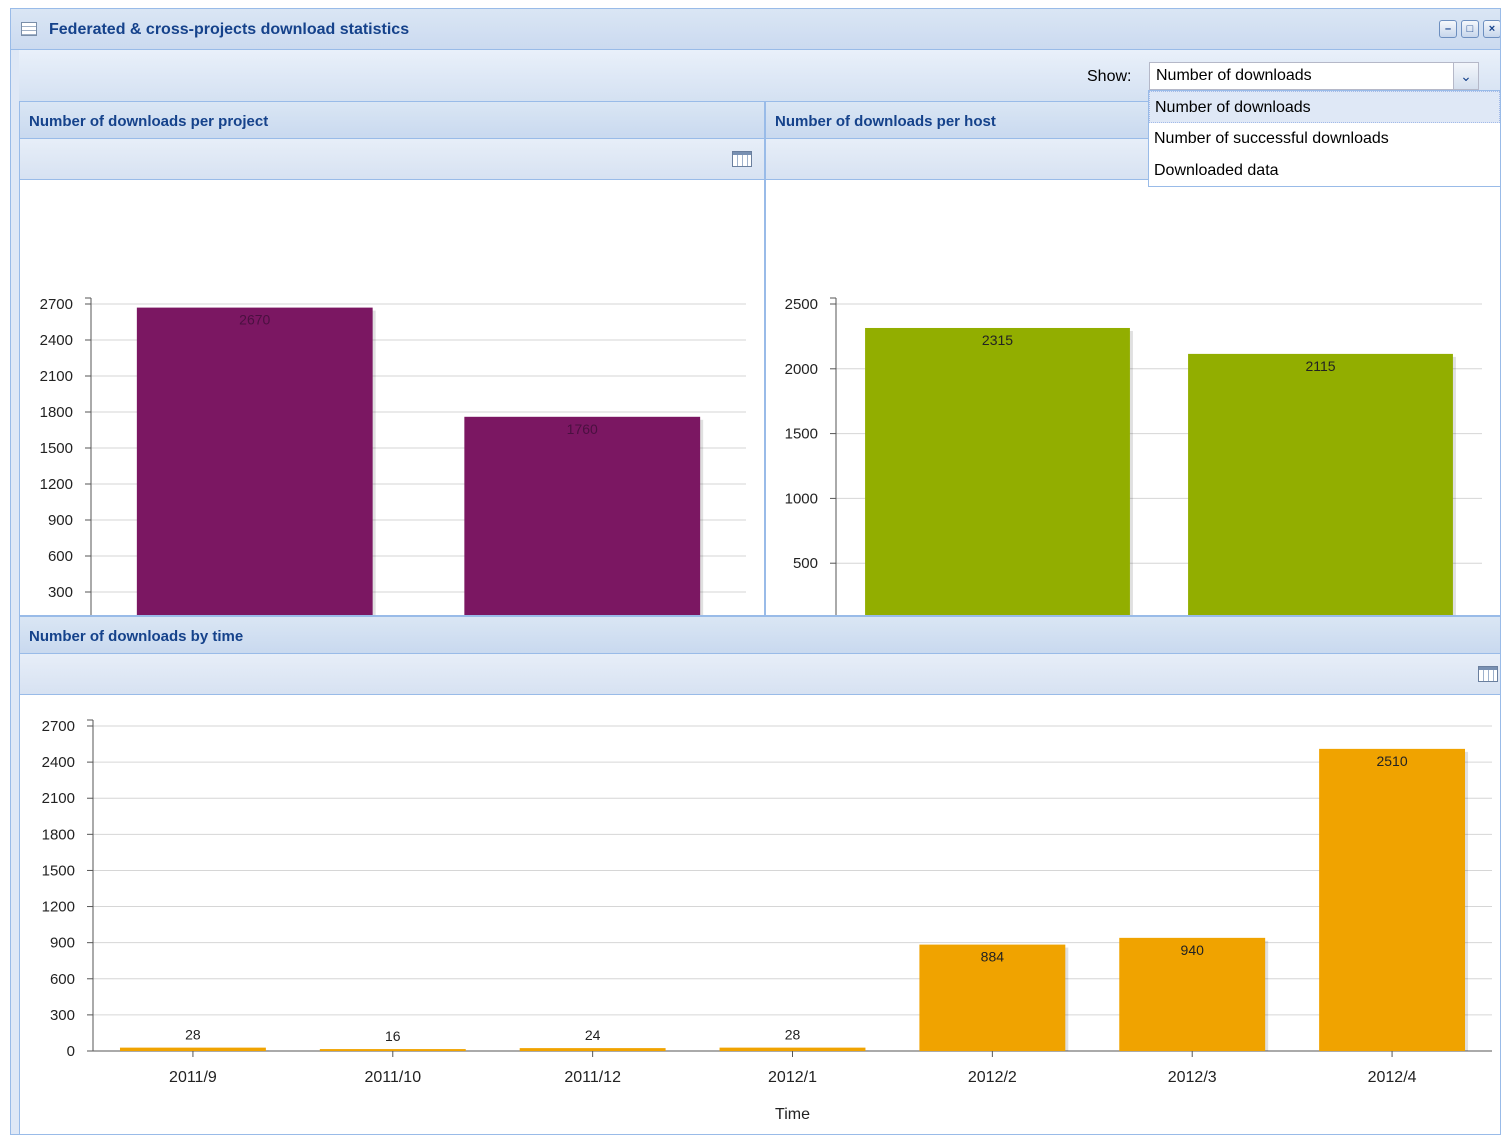 This screenshot has width=1501, height=1135. What do you see at coordinates (1392, 1077) in the screenshot?
I see `x-tick-label: 2012/4` at bounding box center [1392, 1077].